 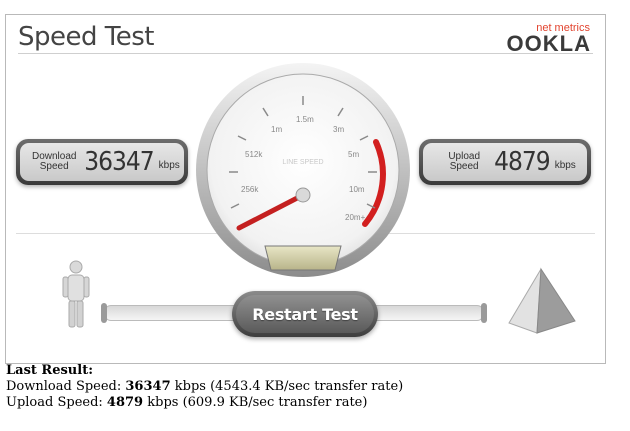 I want to click on restart-test-label: Restart Test, so click(x=305, y=314).